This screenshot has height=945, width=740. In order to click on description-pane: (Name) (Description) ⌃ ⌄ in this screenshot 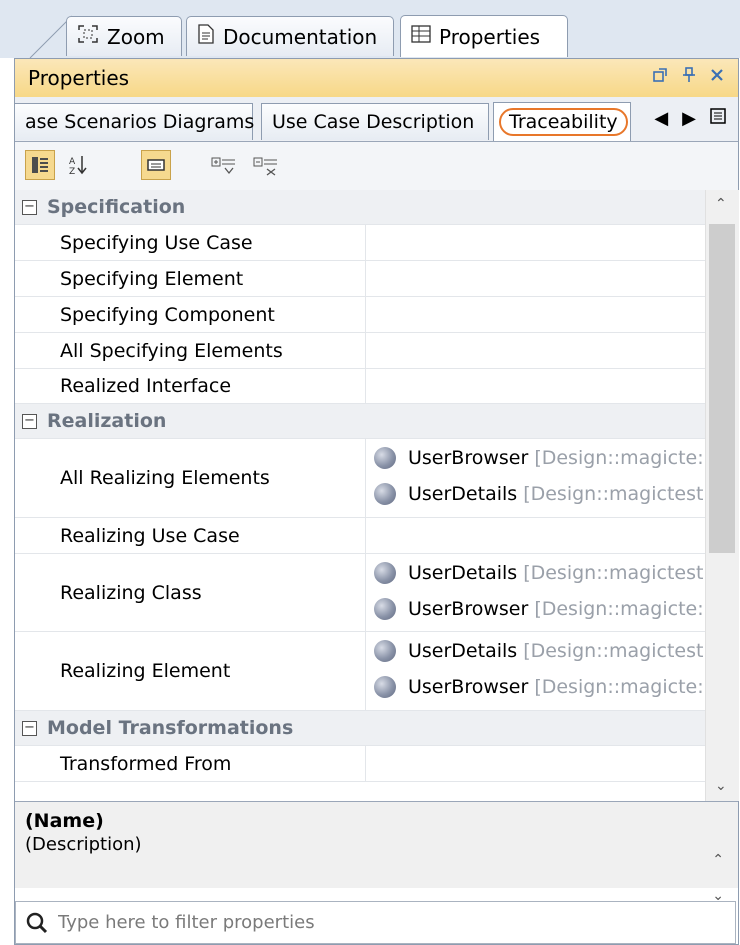, I will do `click(376, 852)`.